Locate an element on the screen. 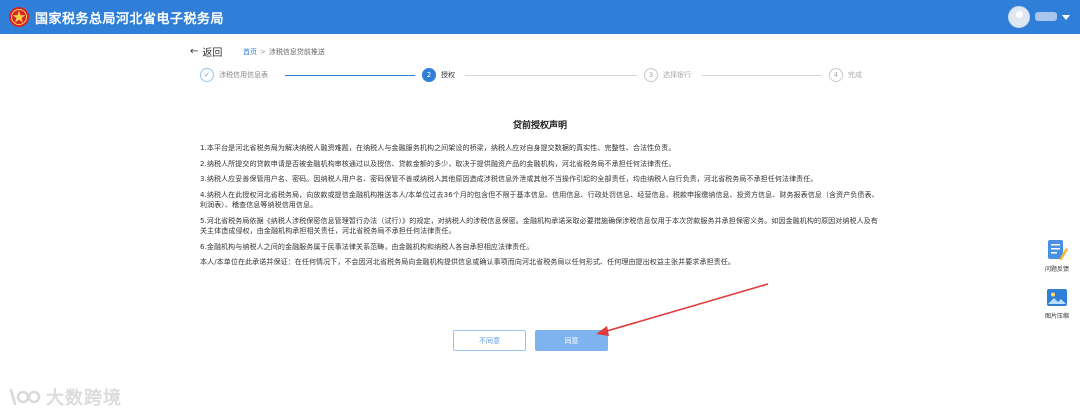 The width and height of the screenshot is (1080, 417). image-compress-label: 图片压缩 is located at coordinates (1056, 316).